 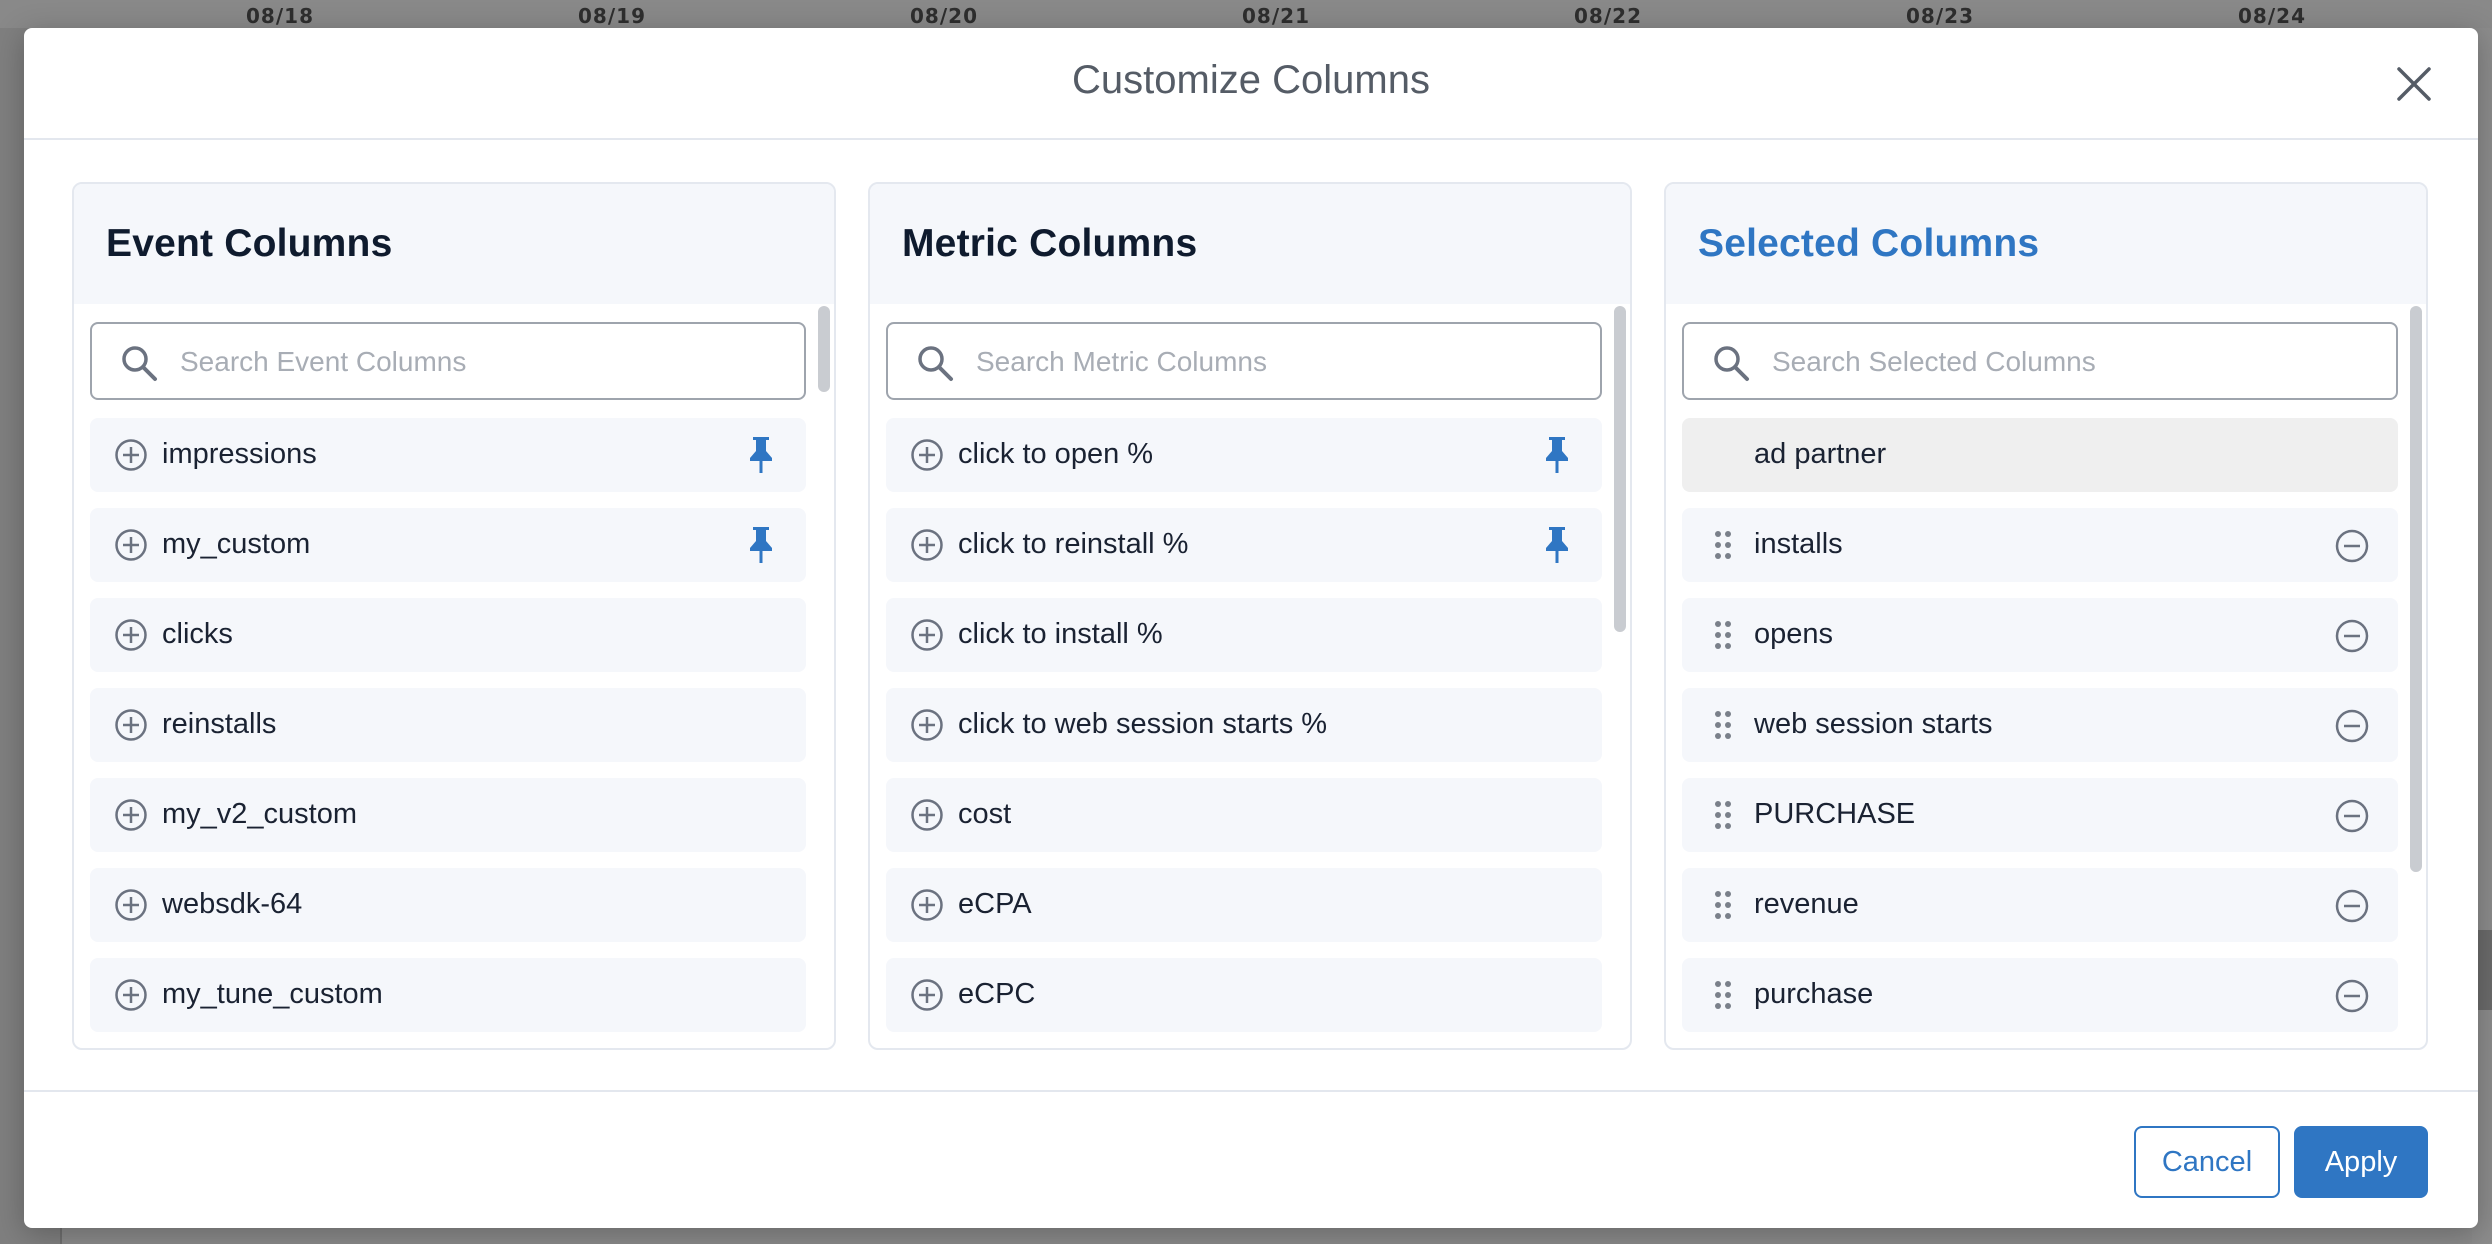 I want to click on metric-column-item-cost: cost, so click(x=1244, y=815).